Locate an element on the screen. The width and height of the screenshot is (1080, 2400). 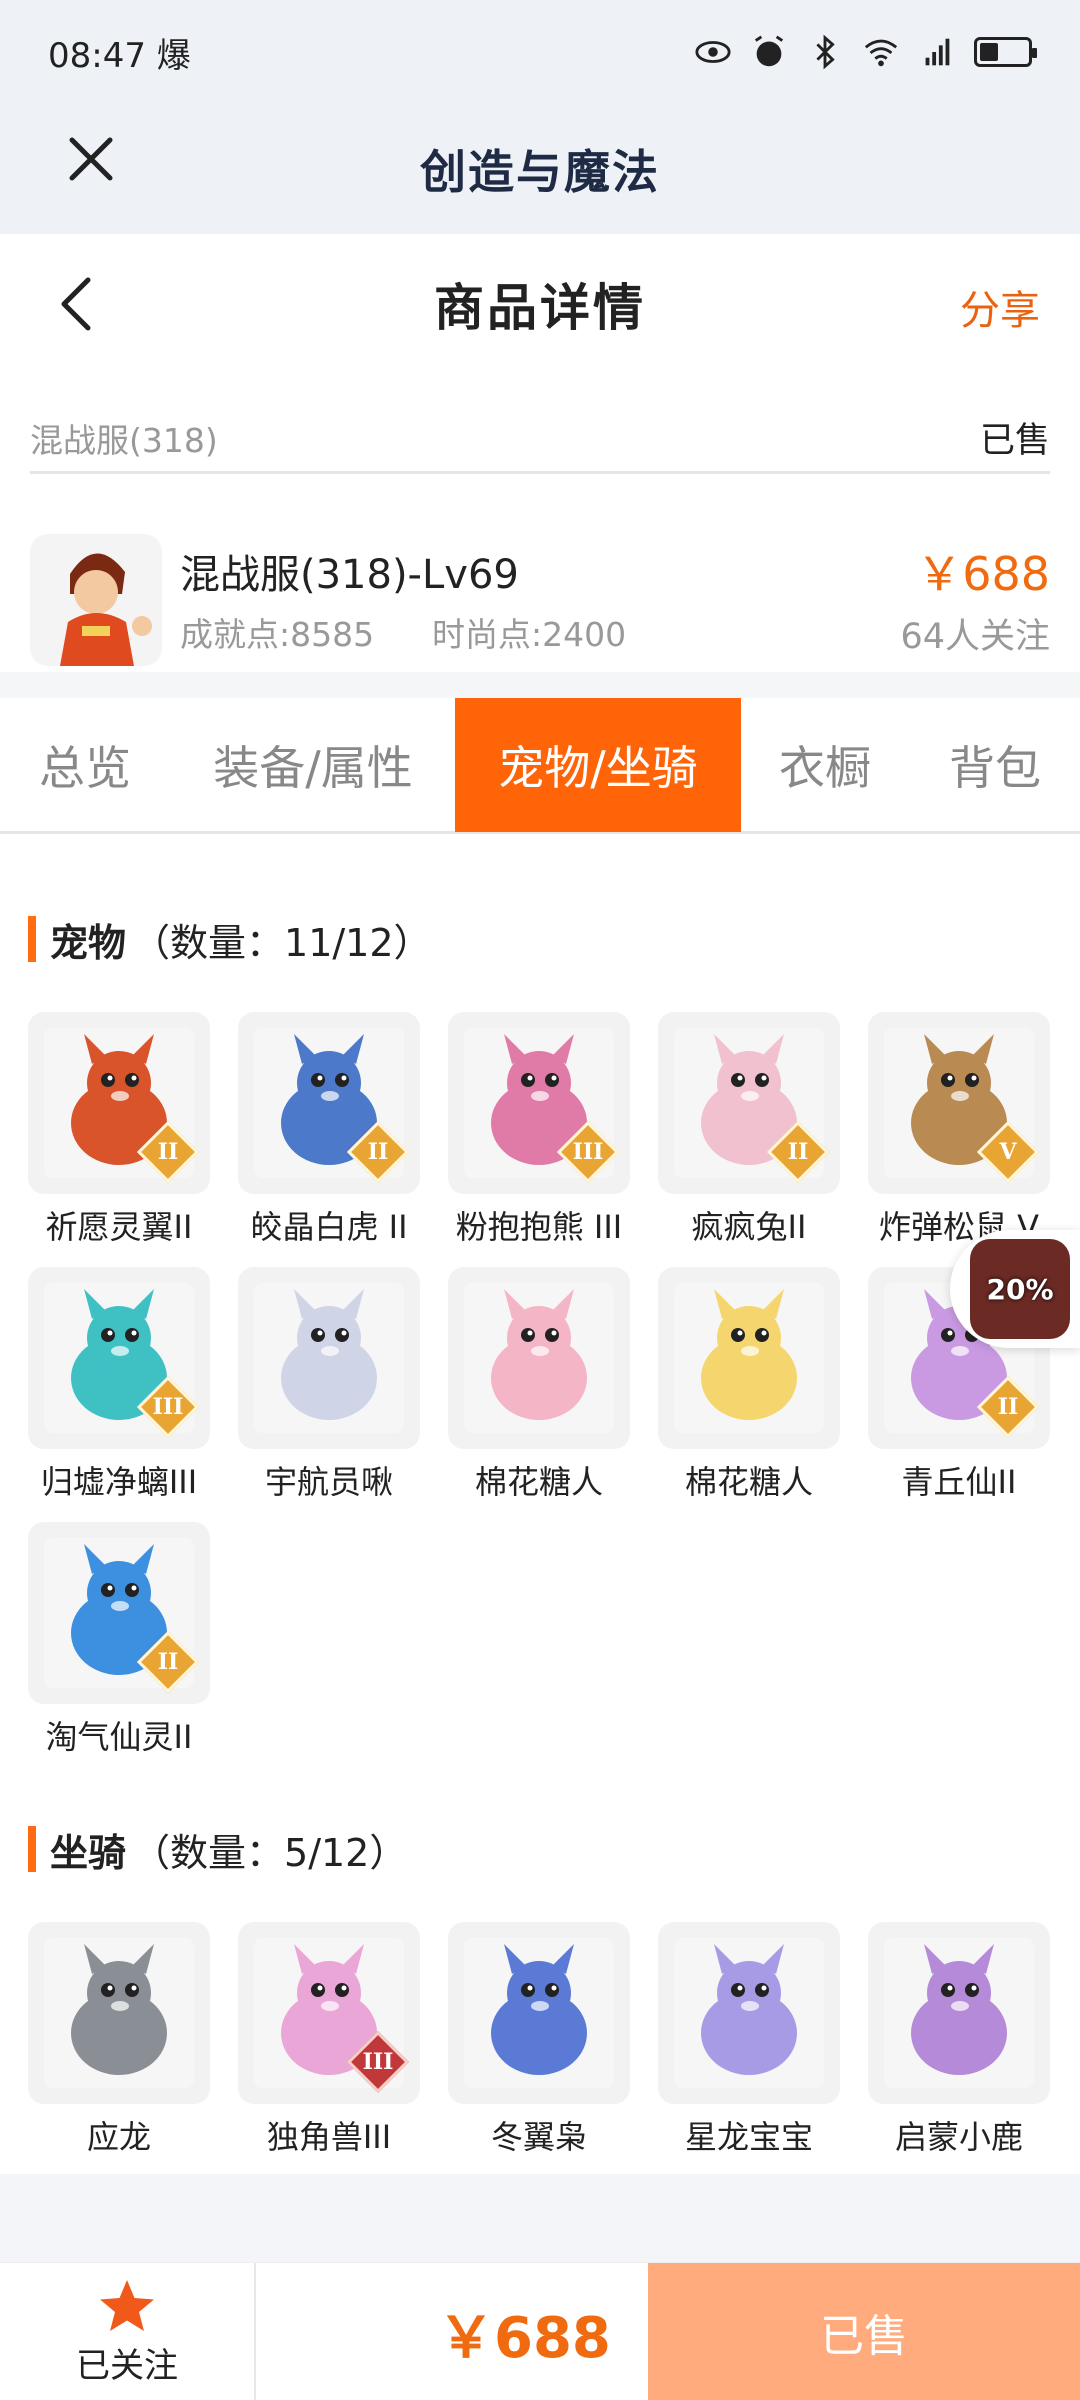
mount-item: III 独角兽III is located at coordinates (329, 2040).